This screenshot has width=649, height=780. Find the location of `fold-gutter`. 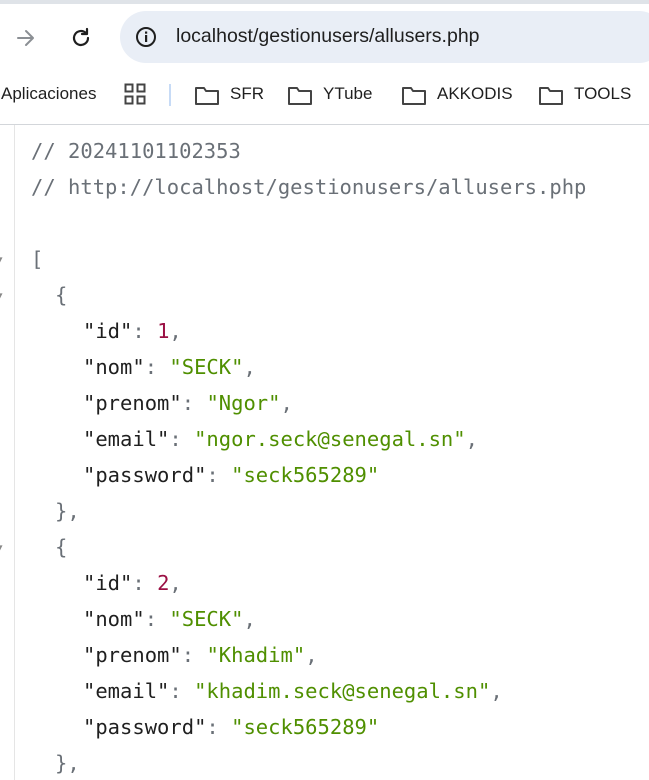

fold-gutter is located at coordinates (7, 452).